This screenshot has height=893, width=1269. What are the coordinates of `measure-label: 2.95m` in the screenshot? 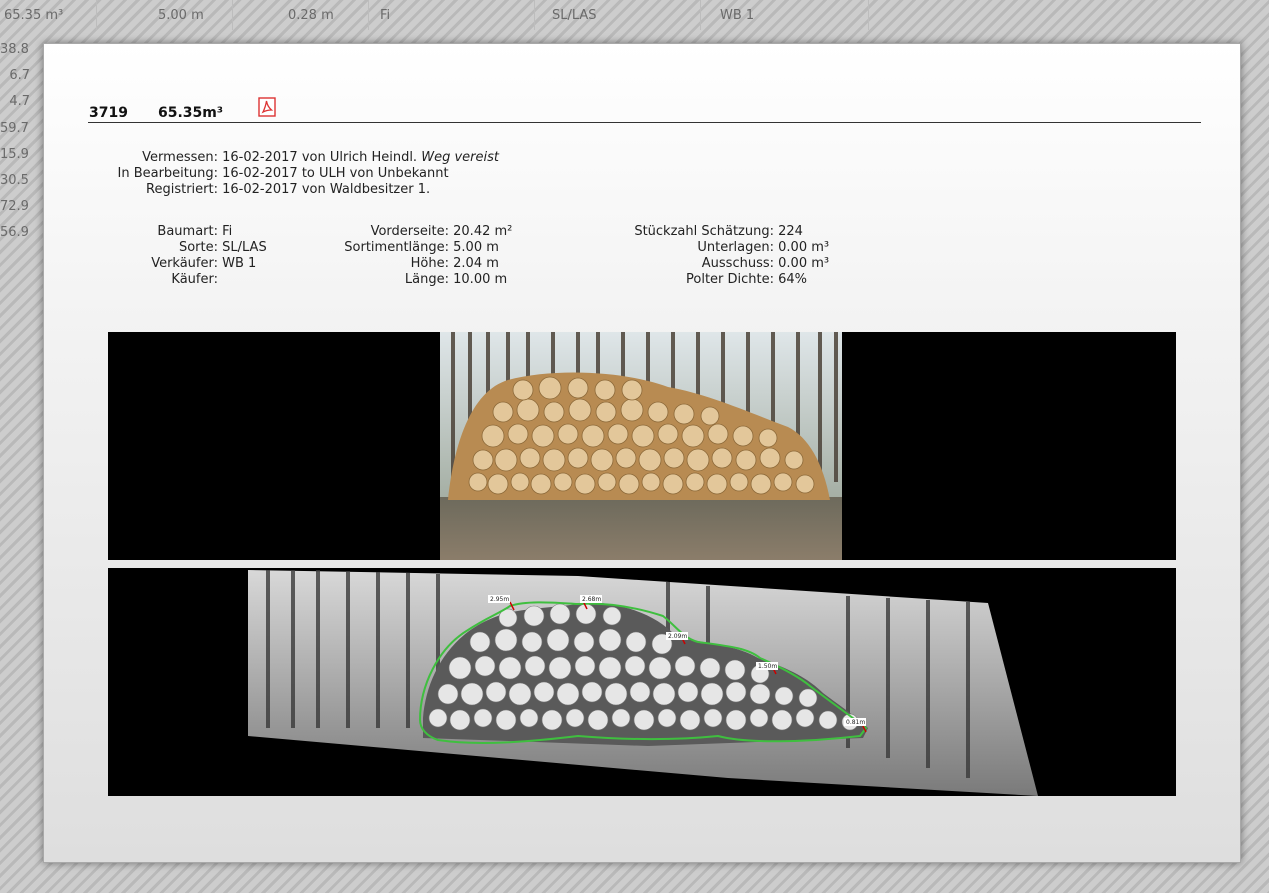 It's located at (499, 599).